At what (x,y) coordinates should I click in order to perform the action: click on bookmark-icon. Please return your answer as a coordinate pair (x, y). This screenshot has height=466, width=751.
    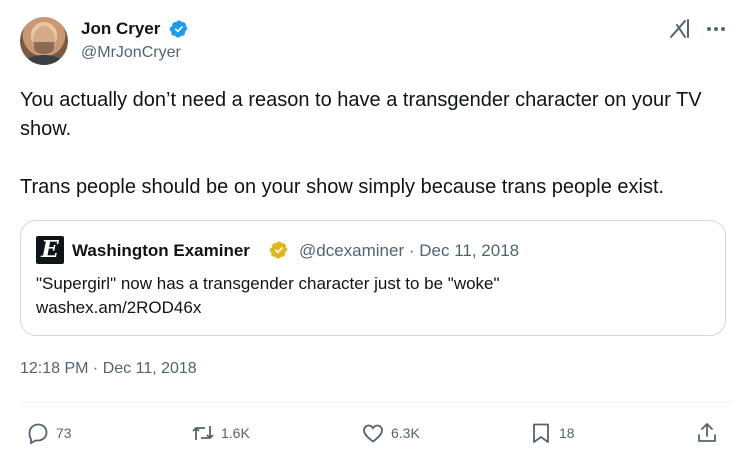
    Looking at the image, I should click on (541, 433).